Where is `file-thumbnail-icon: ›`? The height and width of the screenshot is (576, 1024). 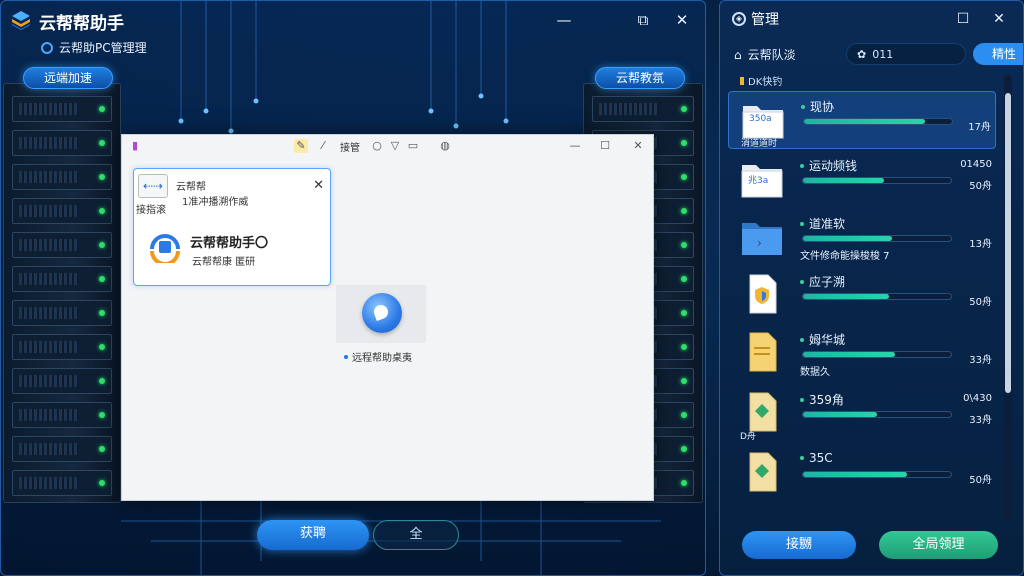
file-thumbnail-icon: › is located at coordinates (762, 236).